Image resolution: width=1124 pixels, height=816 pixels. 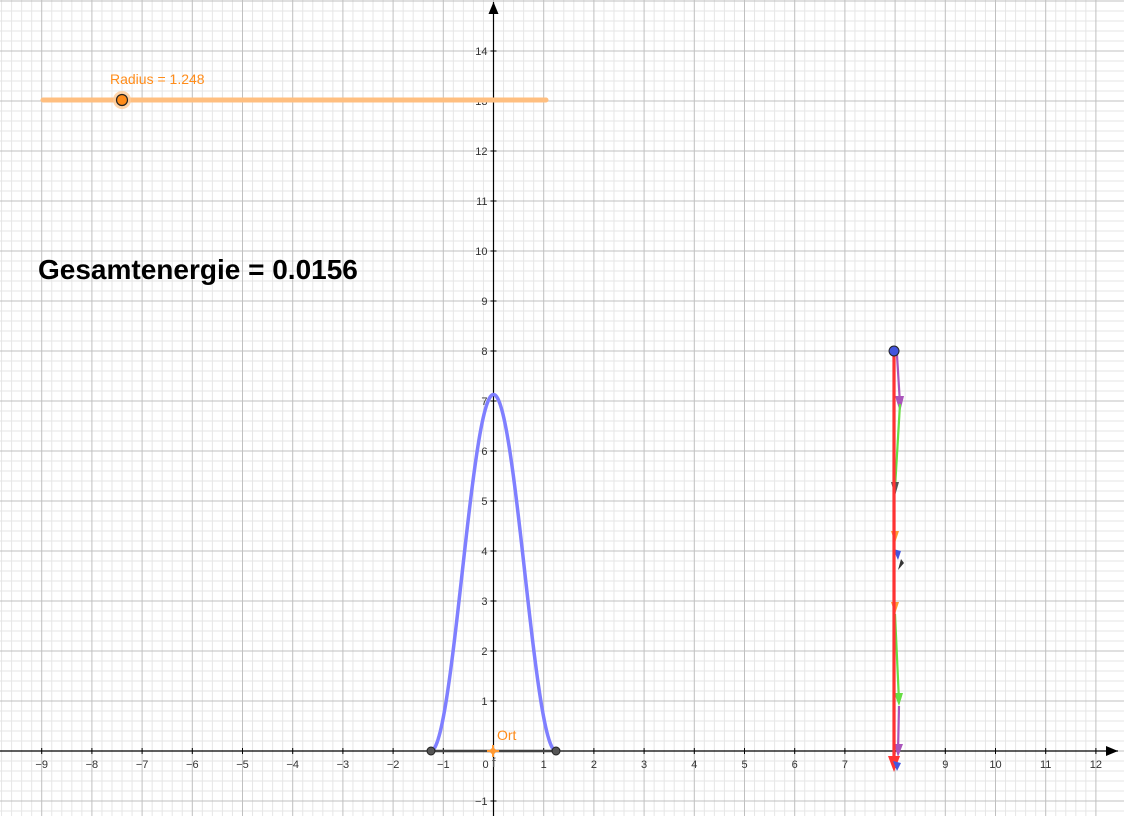 What do you see at coordinates (845, 765) in the screenshot?
I see `x-tick-label: 7` at bounding box center [845, 765].